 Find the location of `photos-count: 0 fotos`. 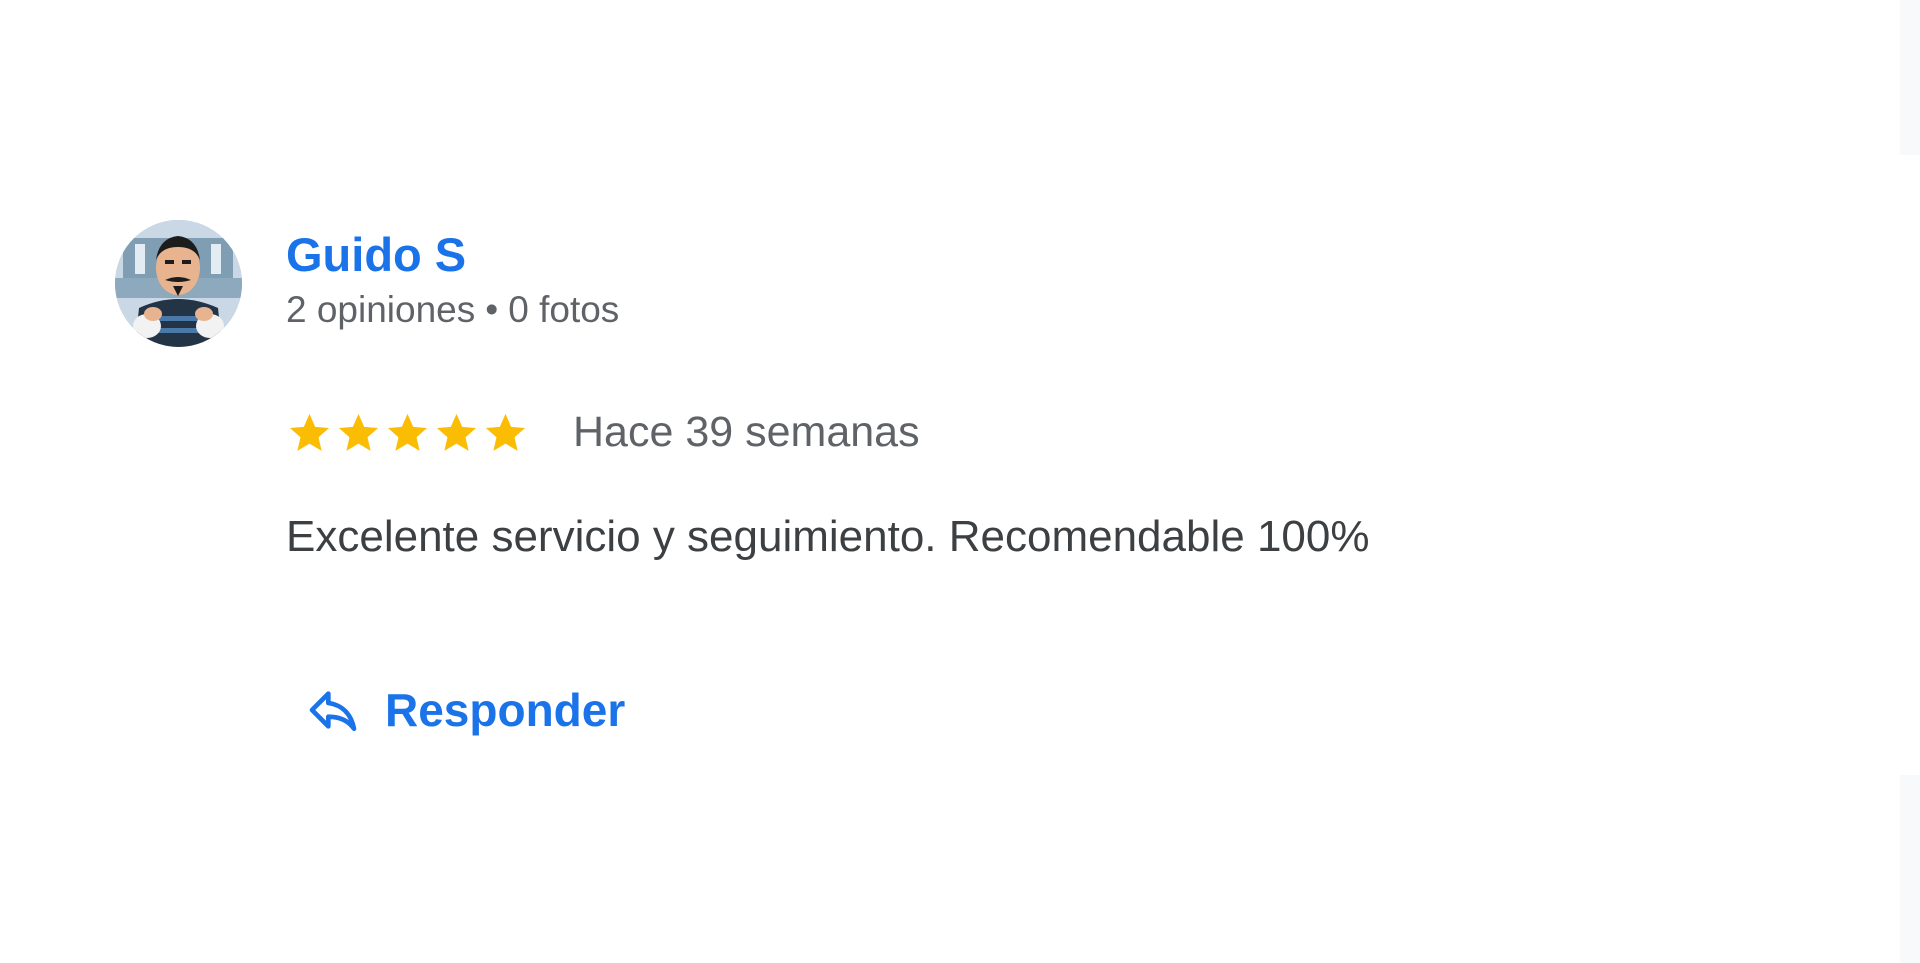

photos-count: 0 fotos is located at coordinates (564, 309).